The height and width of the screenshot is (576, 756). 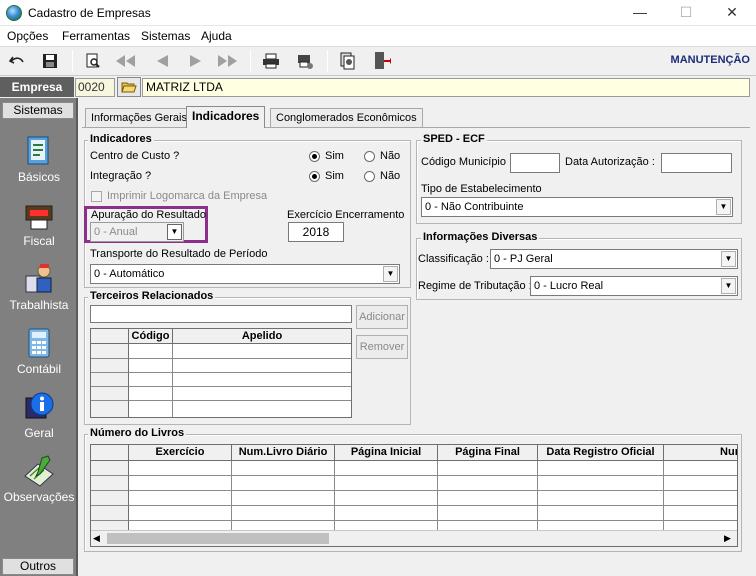 What do you see at coordinates (180, 453) in the screenshot?
I see `column-header-exercicio: Exercício` at bounding box center [180, 453].